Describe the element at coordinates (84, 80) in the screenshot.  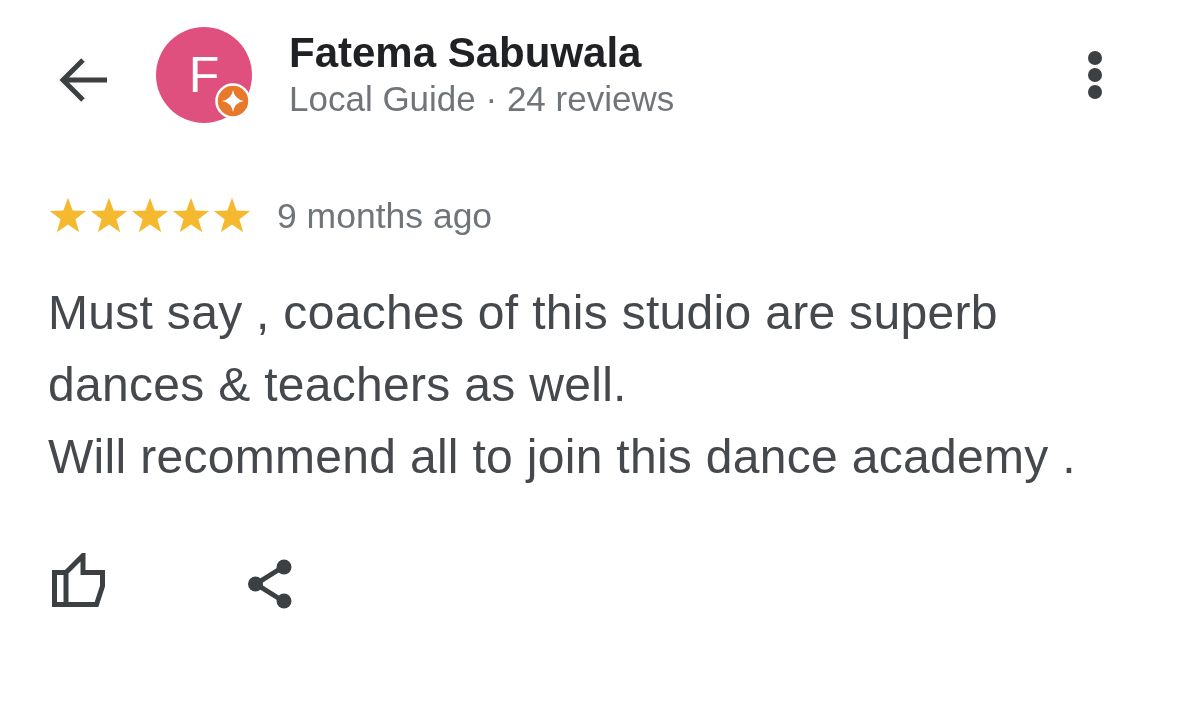
I see `back-arrow-icon` at that location.